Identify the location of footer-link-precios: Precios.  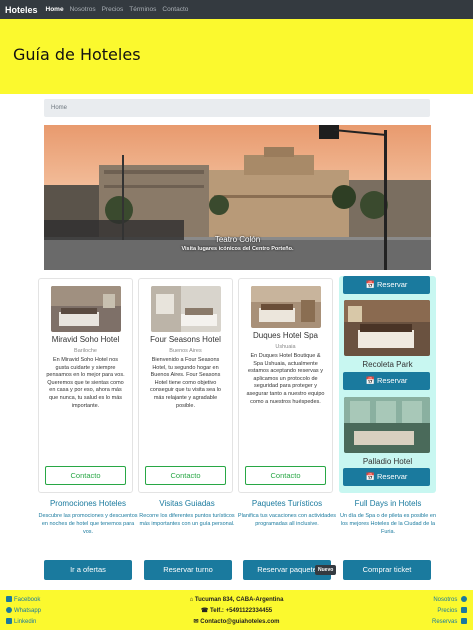
(449, 611).